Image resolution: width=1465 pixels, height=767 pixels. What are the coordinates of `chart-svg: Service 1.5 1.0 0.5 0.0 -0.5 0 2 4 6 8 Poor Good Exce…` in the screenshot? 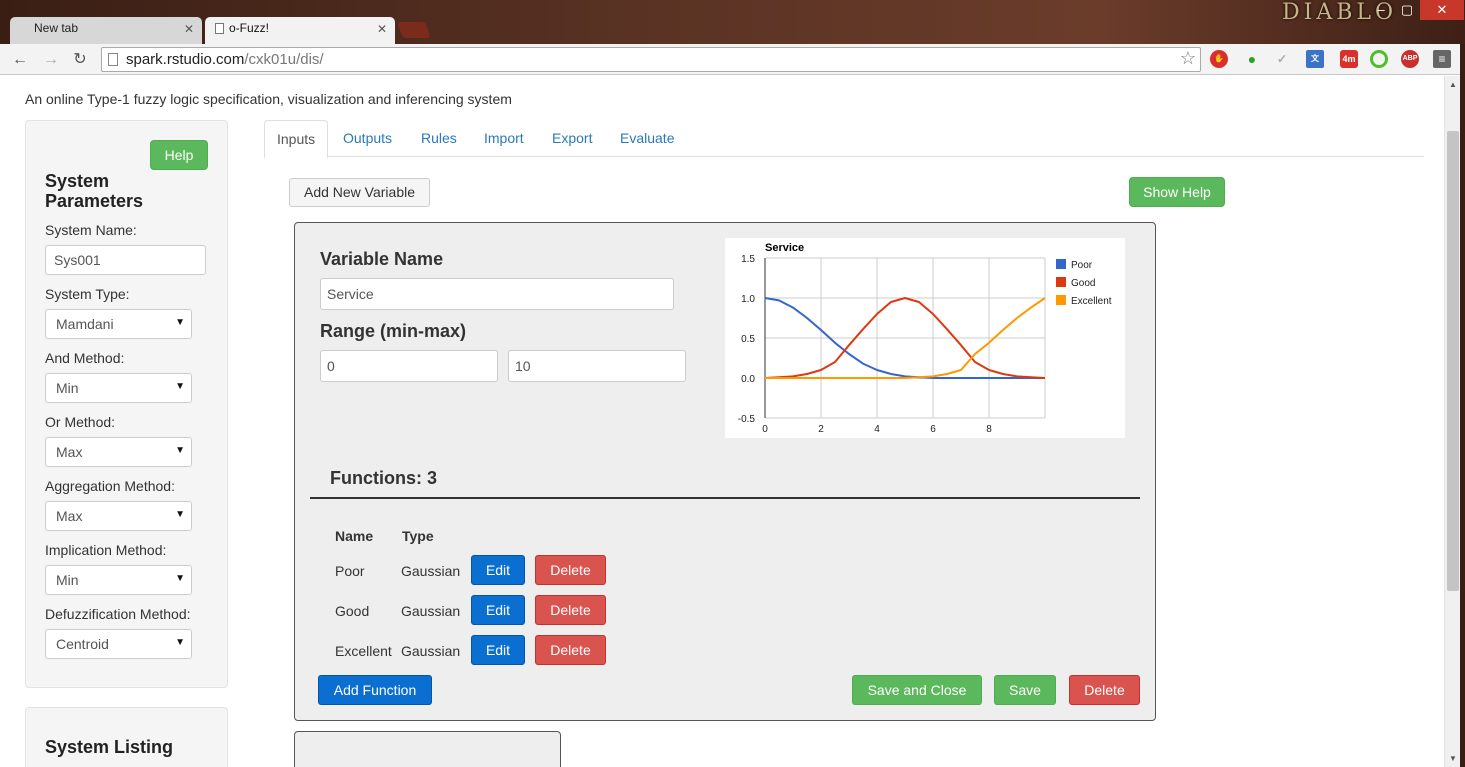 It's located at (925, 338).